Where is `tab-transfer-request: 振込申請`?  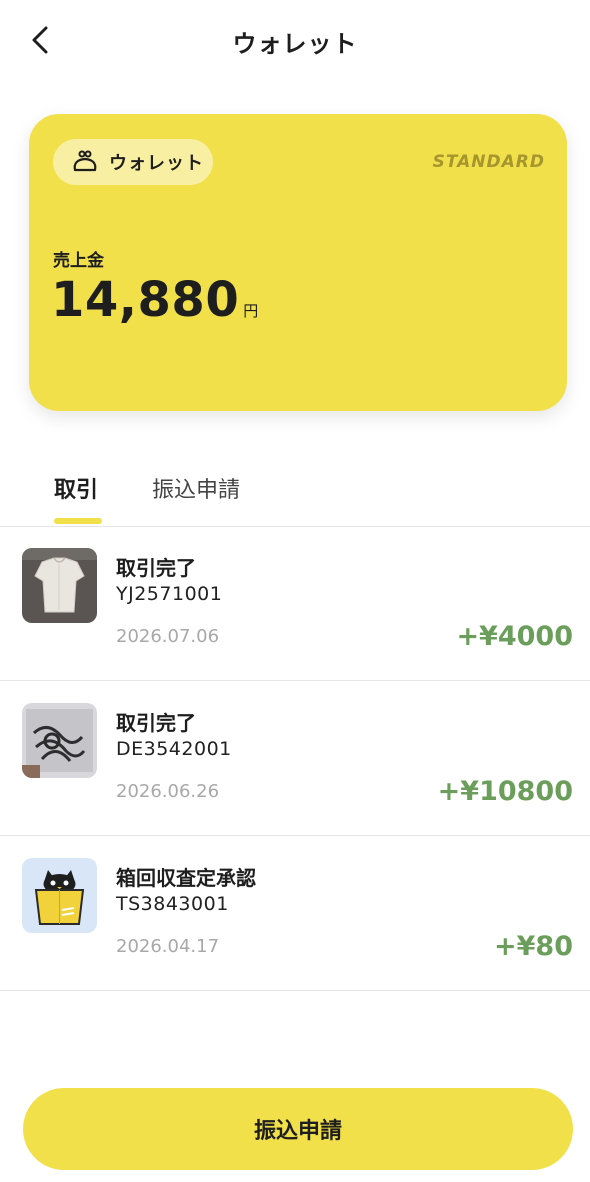
tab-transfer-request: 振込申請 is located at coordinates (196, 488).